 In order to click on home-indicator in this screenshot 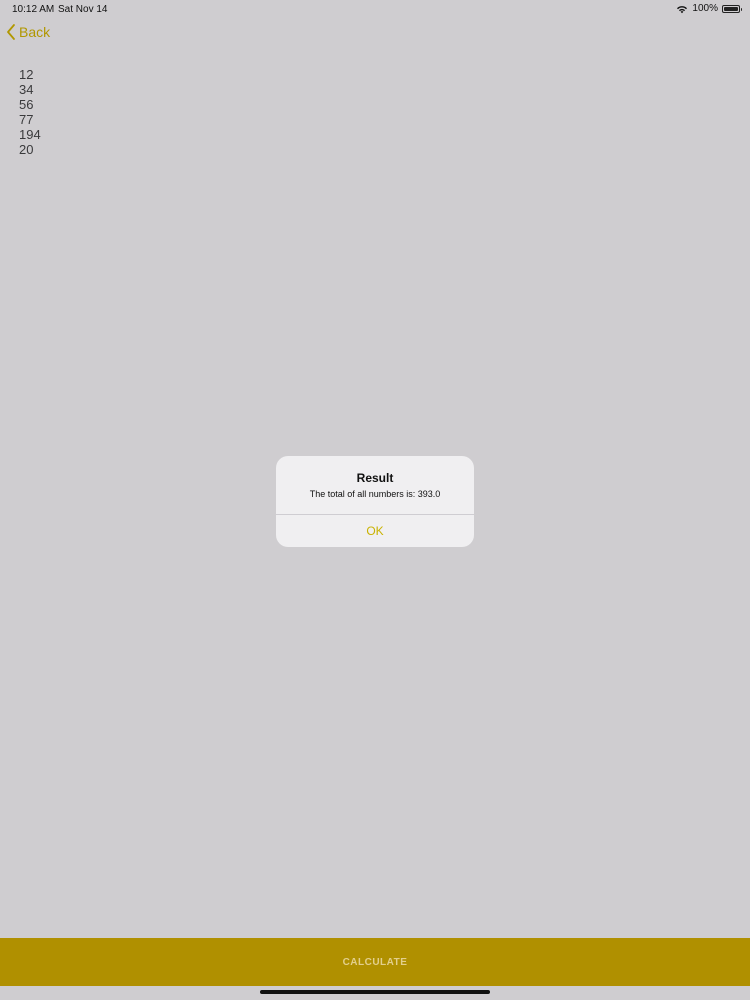, I will do `click(375, 992)`.